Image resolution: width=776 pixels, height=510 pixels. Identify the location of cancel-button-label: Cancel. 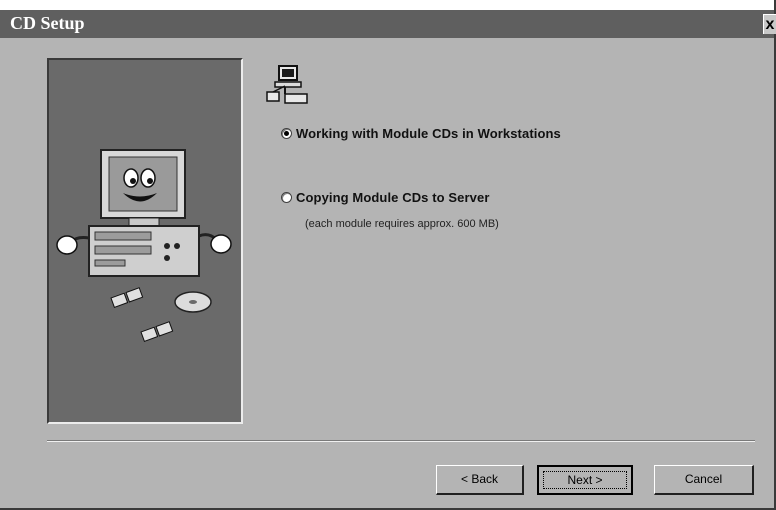
(703, 479).